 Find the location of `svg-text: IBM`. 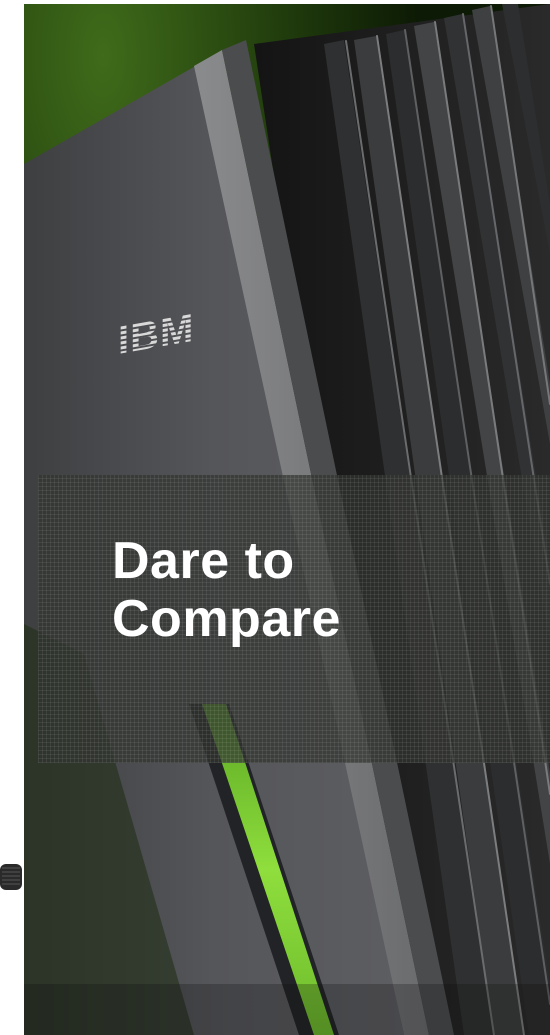

svg-text: IBM is located at coordinates (156, 334).